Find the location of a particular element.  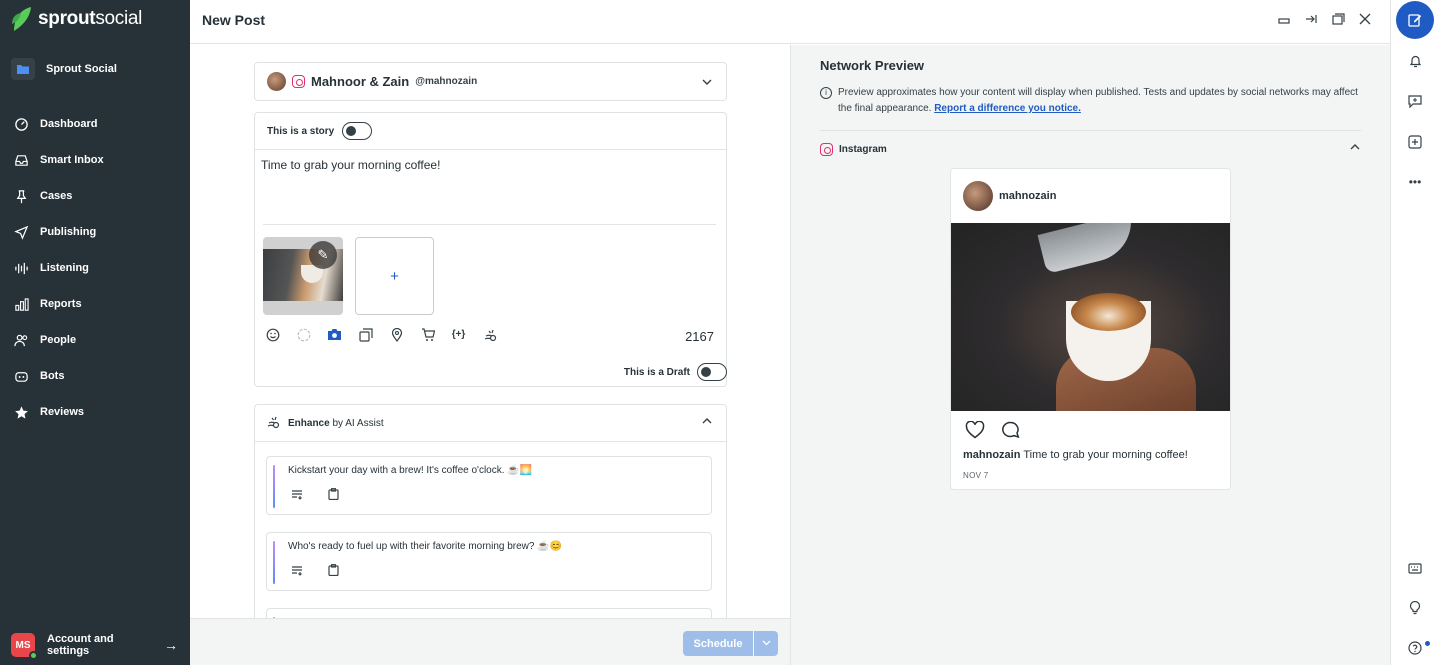

brand-wordmark: sproutsocial is located at coordinates (90, 18).